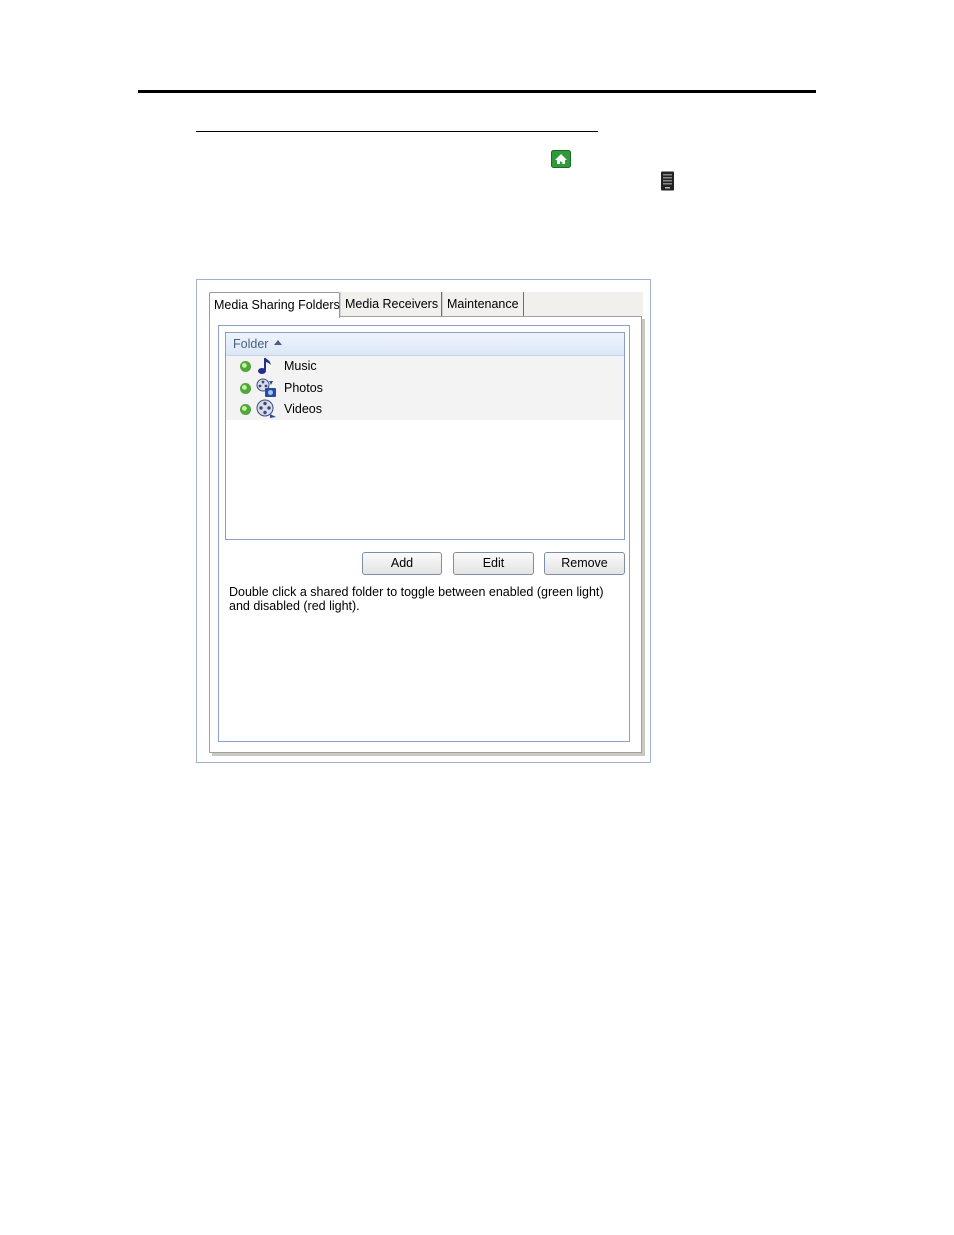 The image size is (954, 1235). Describe the element at coordinates (300, 366) in the screenshot. I see `list-item-label: Music` at that location.